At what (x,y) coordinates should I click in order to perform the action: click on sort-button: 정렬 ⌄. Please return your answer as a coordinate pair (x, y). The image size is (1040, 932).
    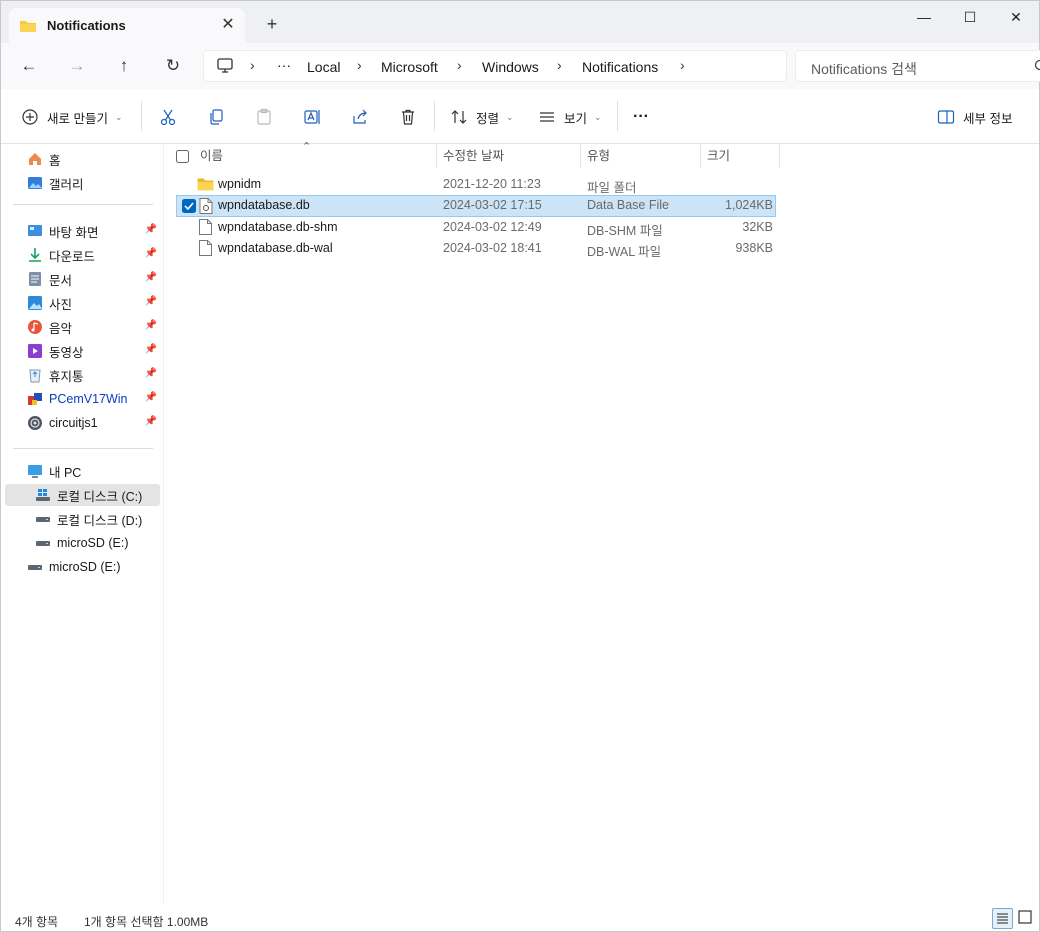
    Looking at the image, I should click on (482, 117).